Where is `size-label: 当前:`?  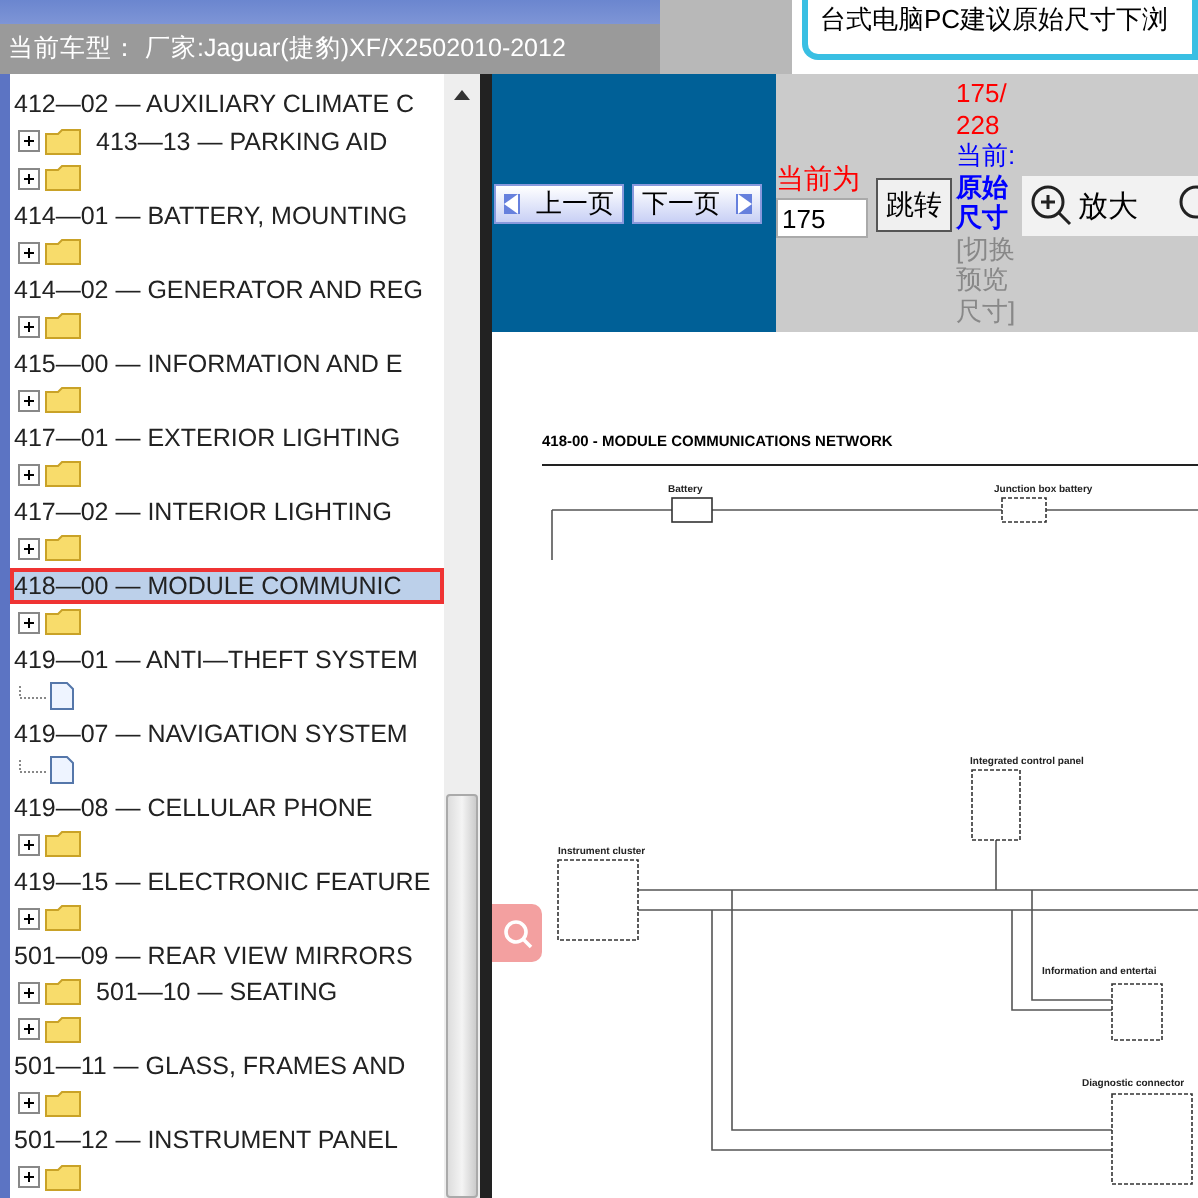
size-label: 当前: is located at coordinates (986, 155).